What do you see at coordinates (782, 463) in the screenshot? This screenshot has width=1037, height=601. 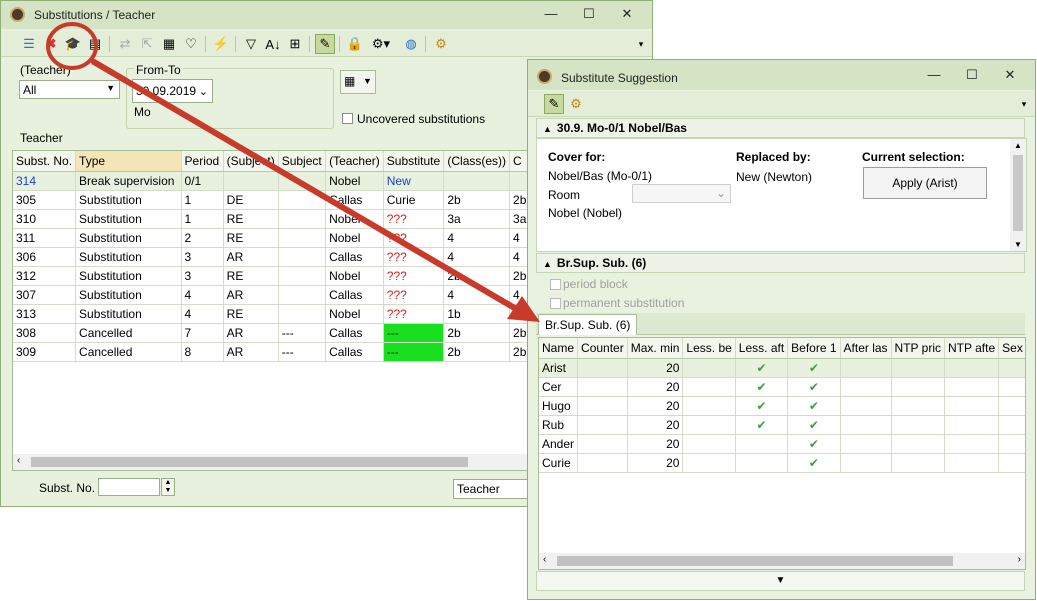 I see `table-row: Curie 20 ✔` at bounding box center [782, 463].